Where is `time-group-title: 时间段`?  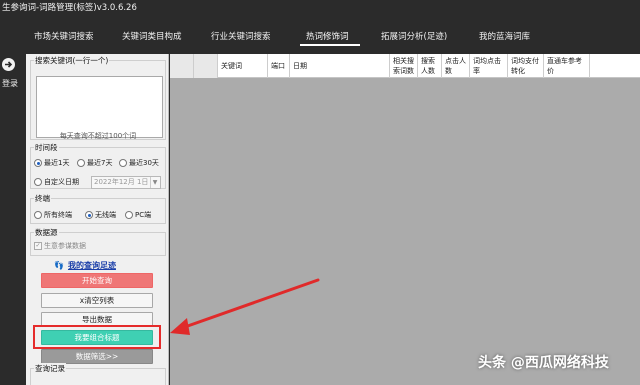
time-group-title: 时间段 is located at coordinates (46, 147).